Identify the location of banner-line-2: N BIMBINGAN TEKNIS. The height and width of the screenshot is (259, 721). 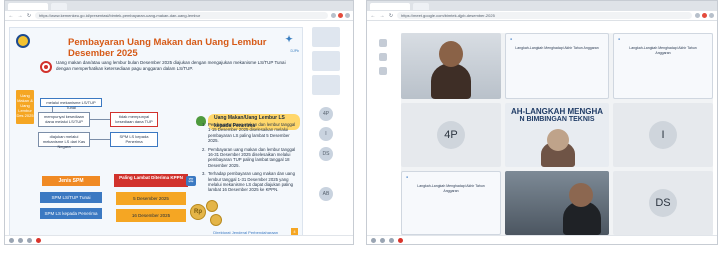
(557, 119).